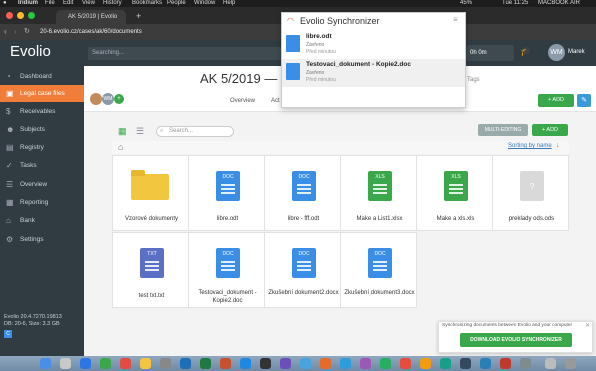 The height and width of the screenshot is (371, 596). Describe the element at coordinates (45, 363) in the screenshot. I see `finder-icon` at that location.